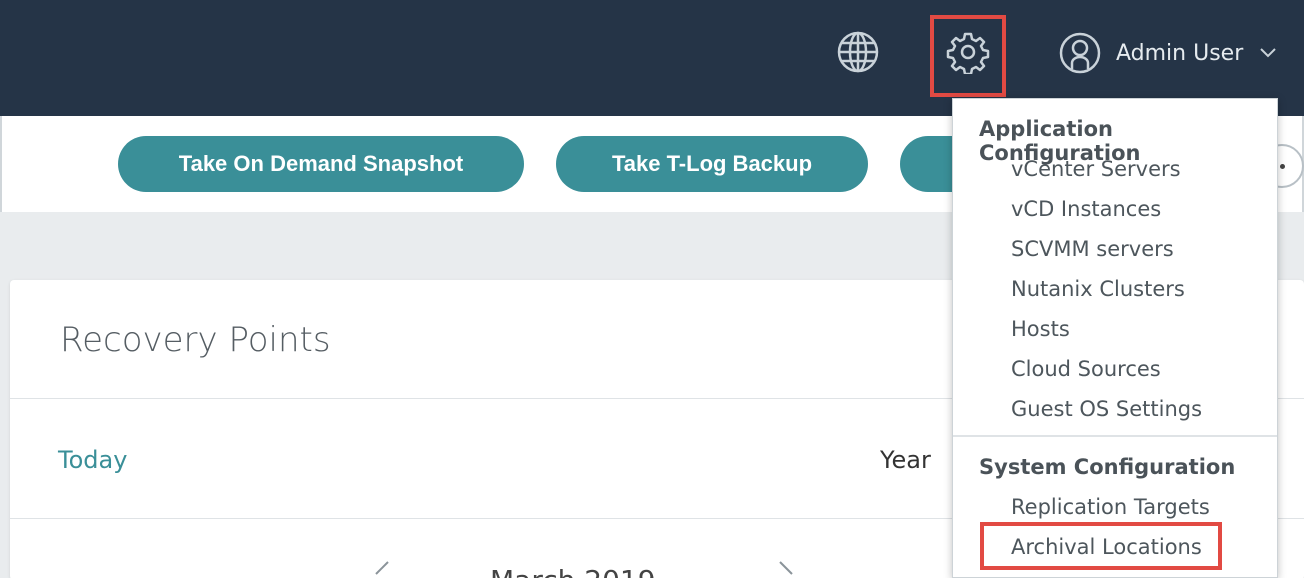 The height and width of the screenshot is (578, 1304). What do you see at coordinates (1180, 53) in the screenshot?
I see `user-name: Admin User` at bounding box center [1180, 53].